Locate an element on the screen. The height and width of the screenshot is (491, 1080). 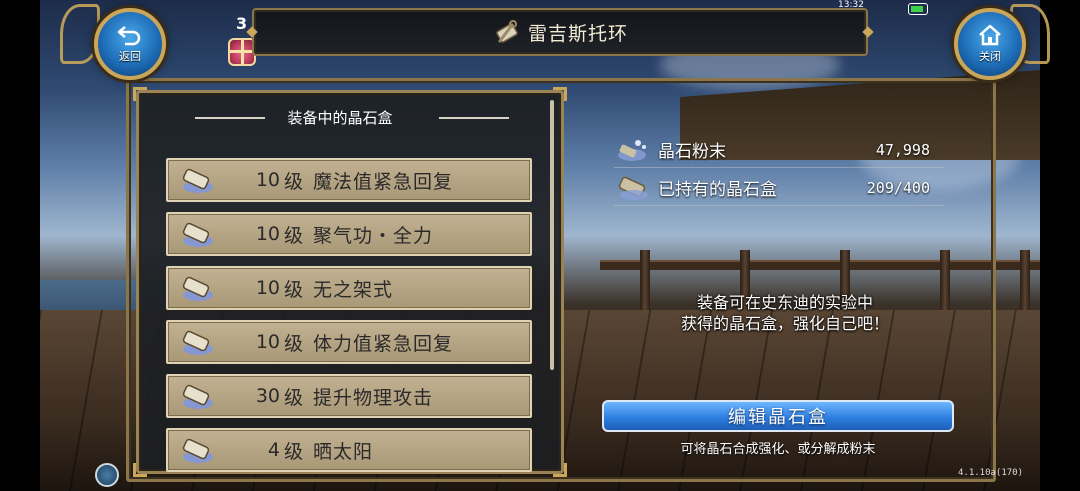
item-name: 聚气功・全力 is located at coordinates (373, 235).